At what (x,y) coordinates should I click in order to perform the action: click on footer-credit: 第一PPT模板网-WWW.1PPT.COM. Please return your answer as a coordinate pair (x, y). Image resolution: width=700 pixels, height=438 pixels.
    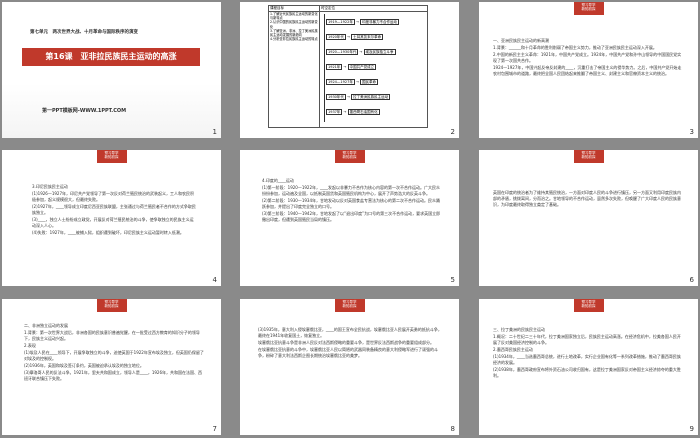
    Looking at the image, I should click on (84, 111).